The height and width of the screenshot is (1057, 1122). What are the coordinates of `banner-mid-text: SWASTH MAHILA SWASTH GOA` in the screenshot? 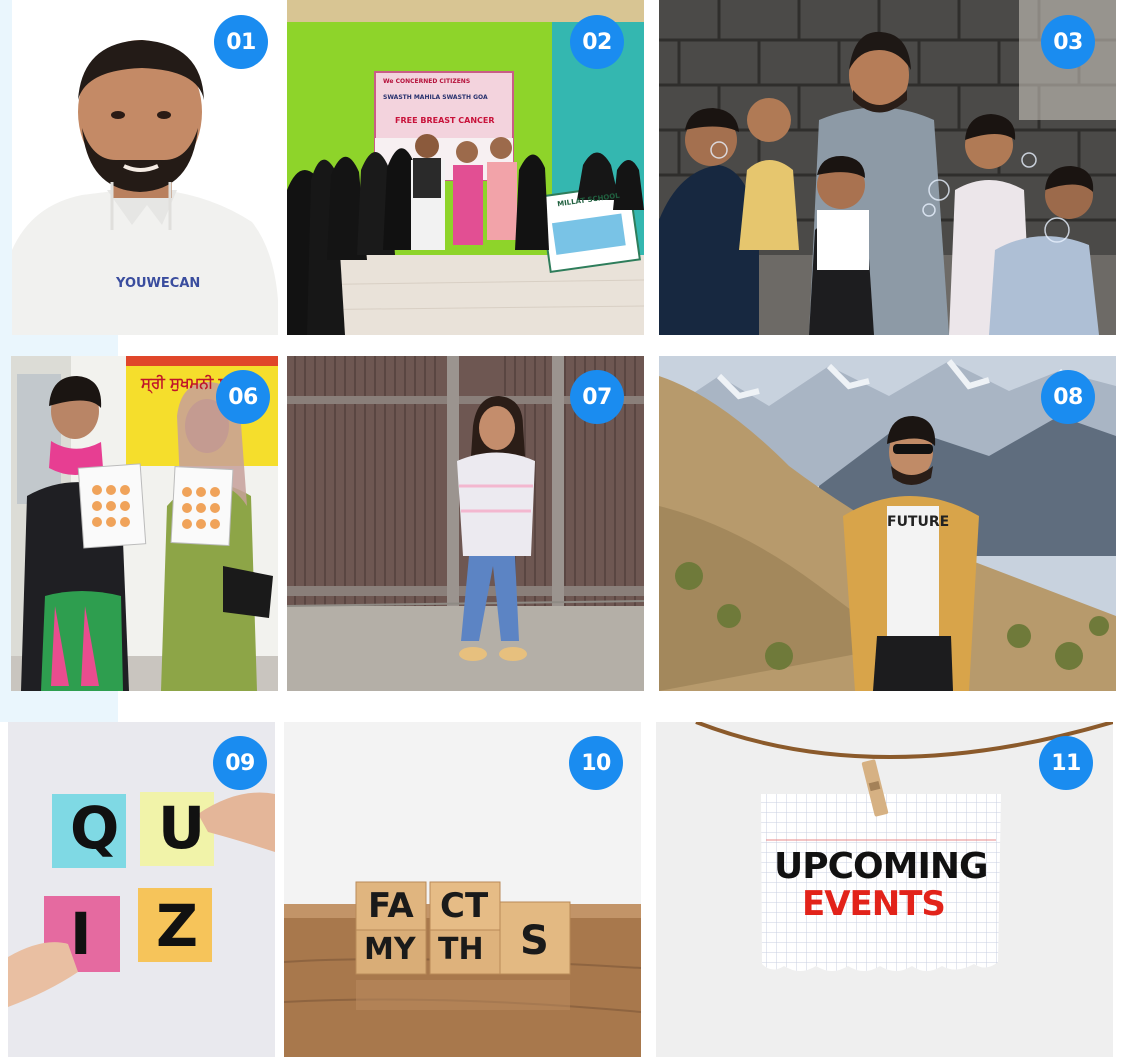 It's located at (435, 97).